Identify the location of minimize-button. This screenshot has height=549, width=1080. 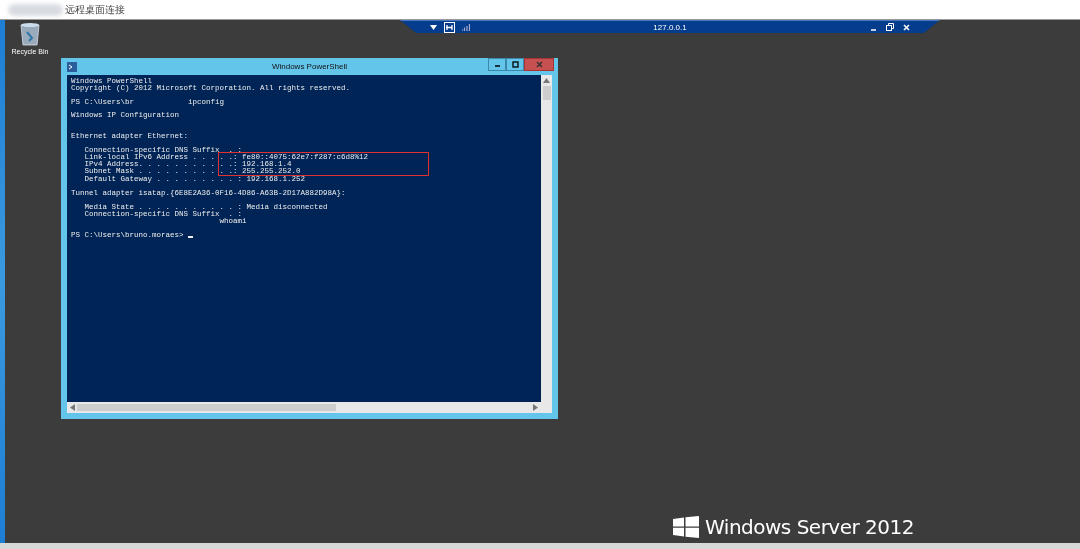
(497, 64).